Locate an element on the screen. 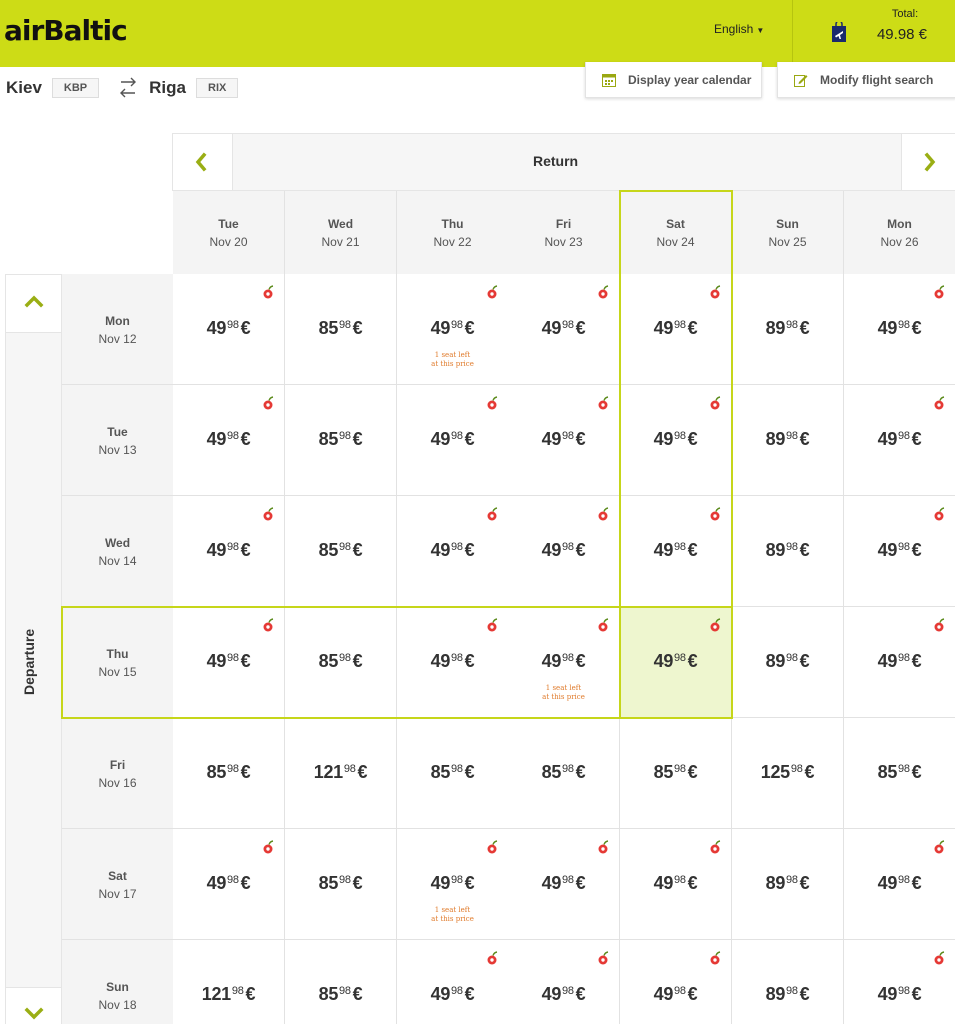  return-weekday: Wed is located at coordinates (340, 224).